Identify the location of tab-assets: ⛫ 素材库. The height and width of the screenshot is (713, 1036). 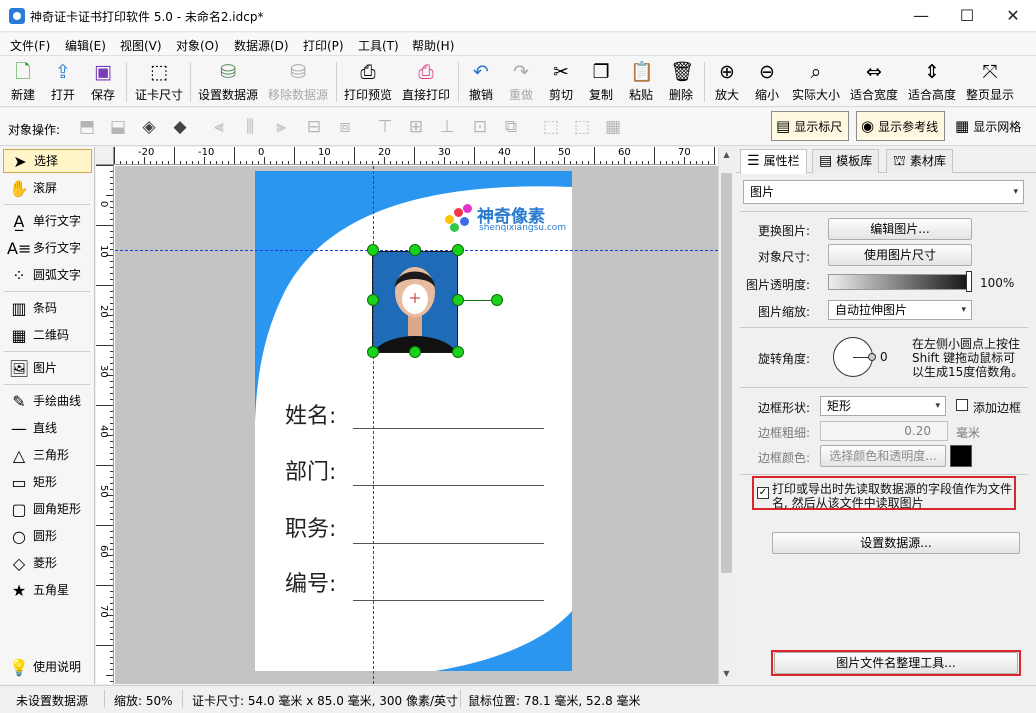
(919, 161).